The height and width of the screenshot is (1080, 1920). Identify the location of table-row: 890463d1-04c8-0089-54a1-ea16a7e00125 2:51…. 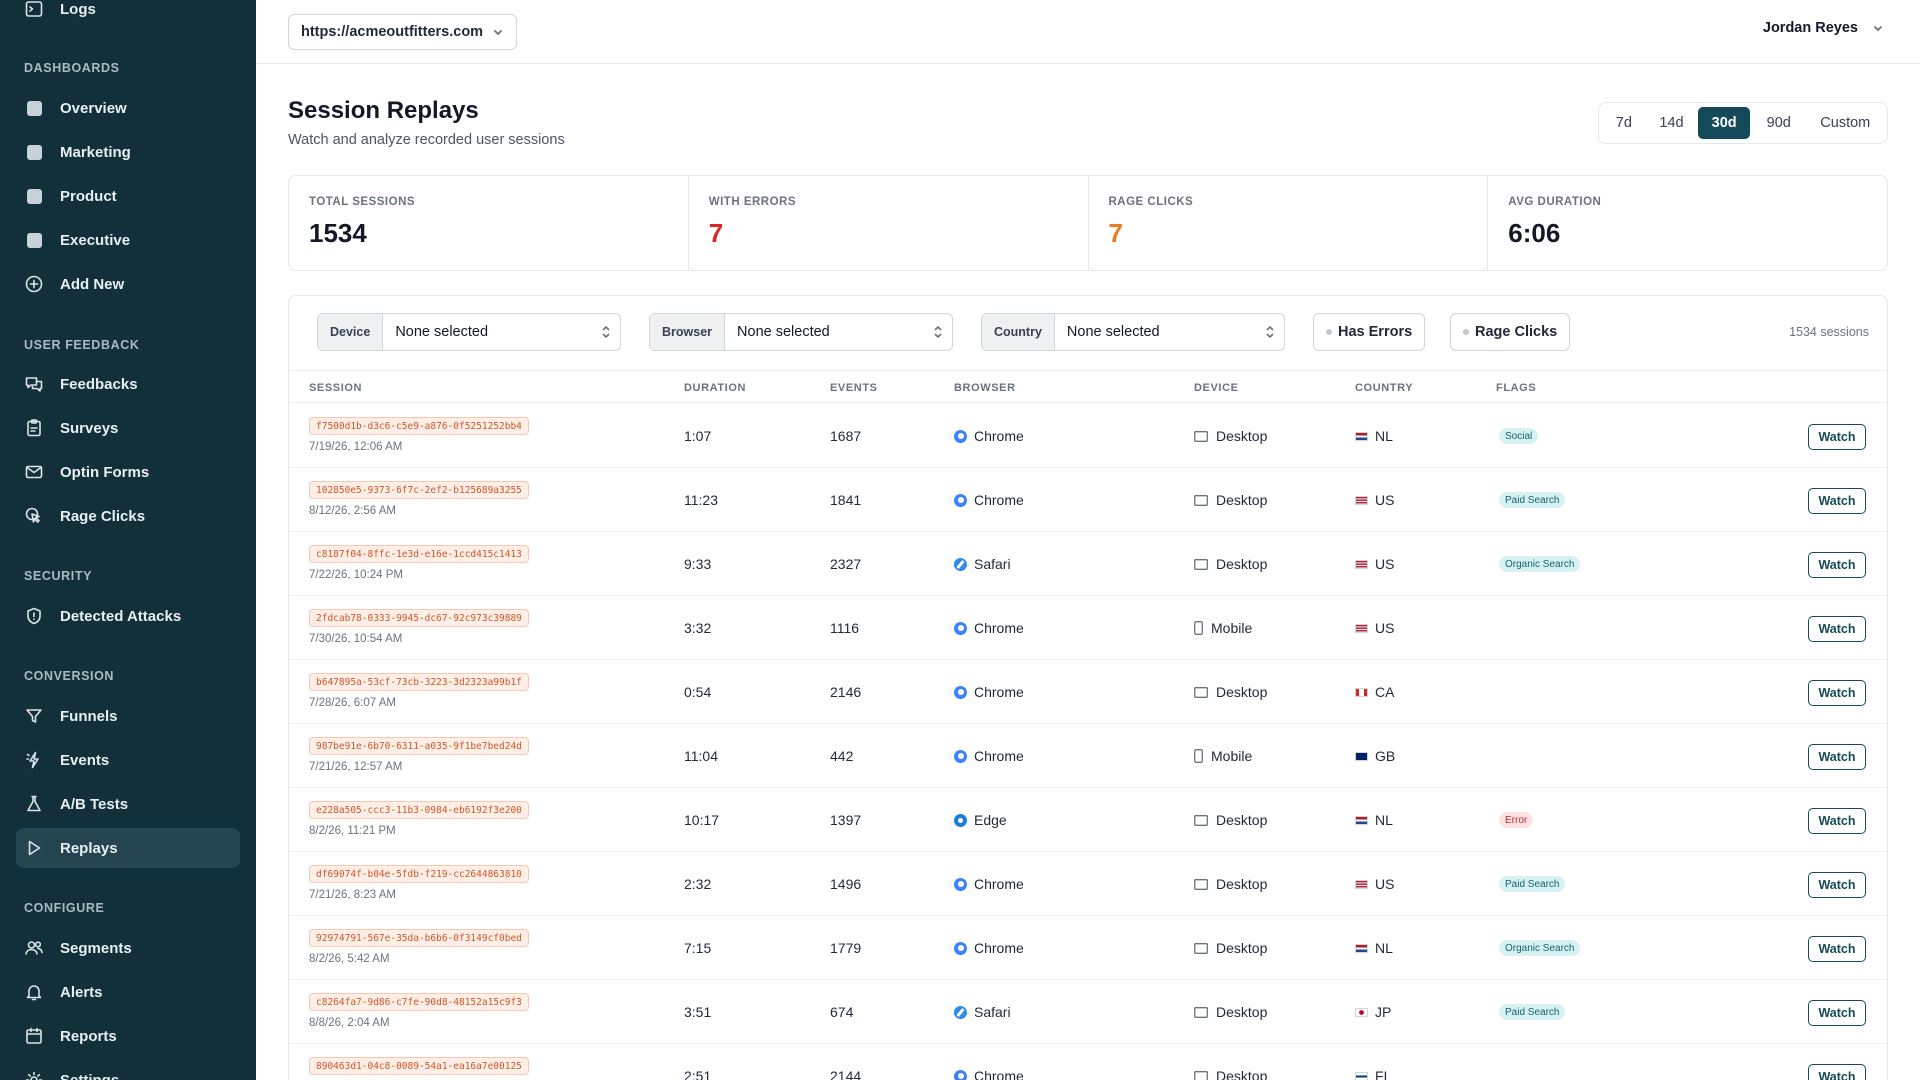
(1088, 1062).